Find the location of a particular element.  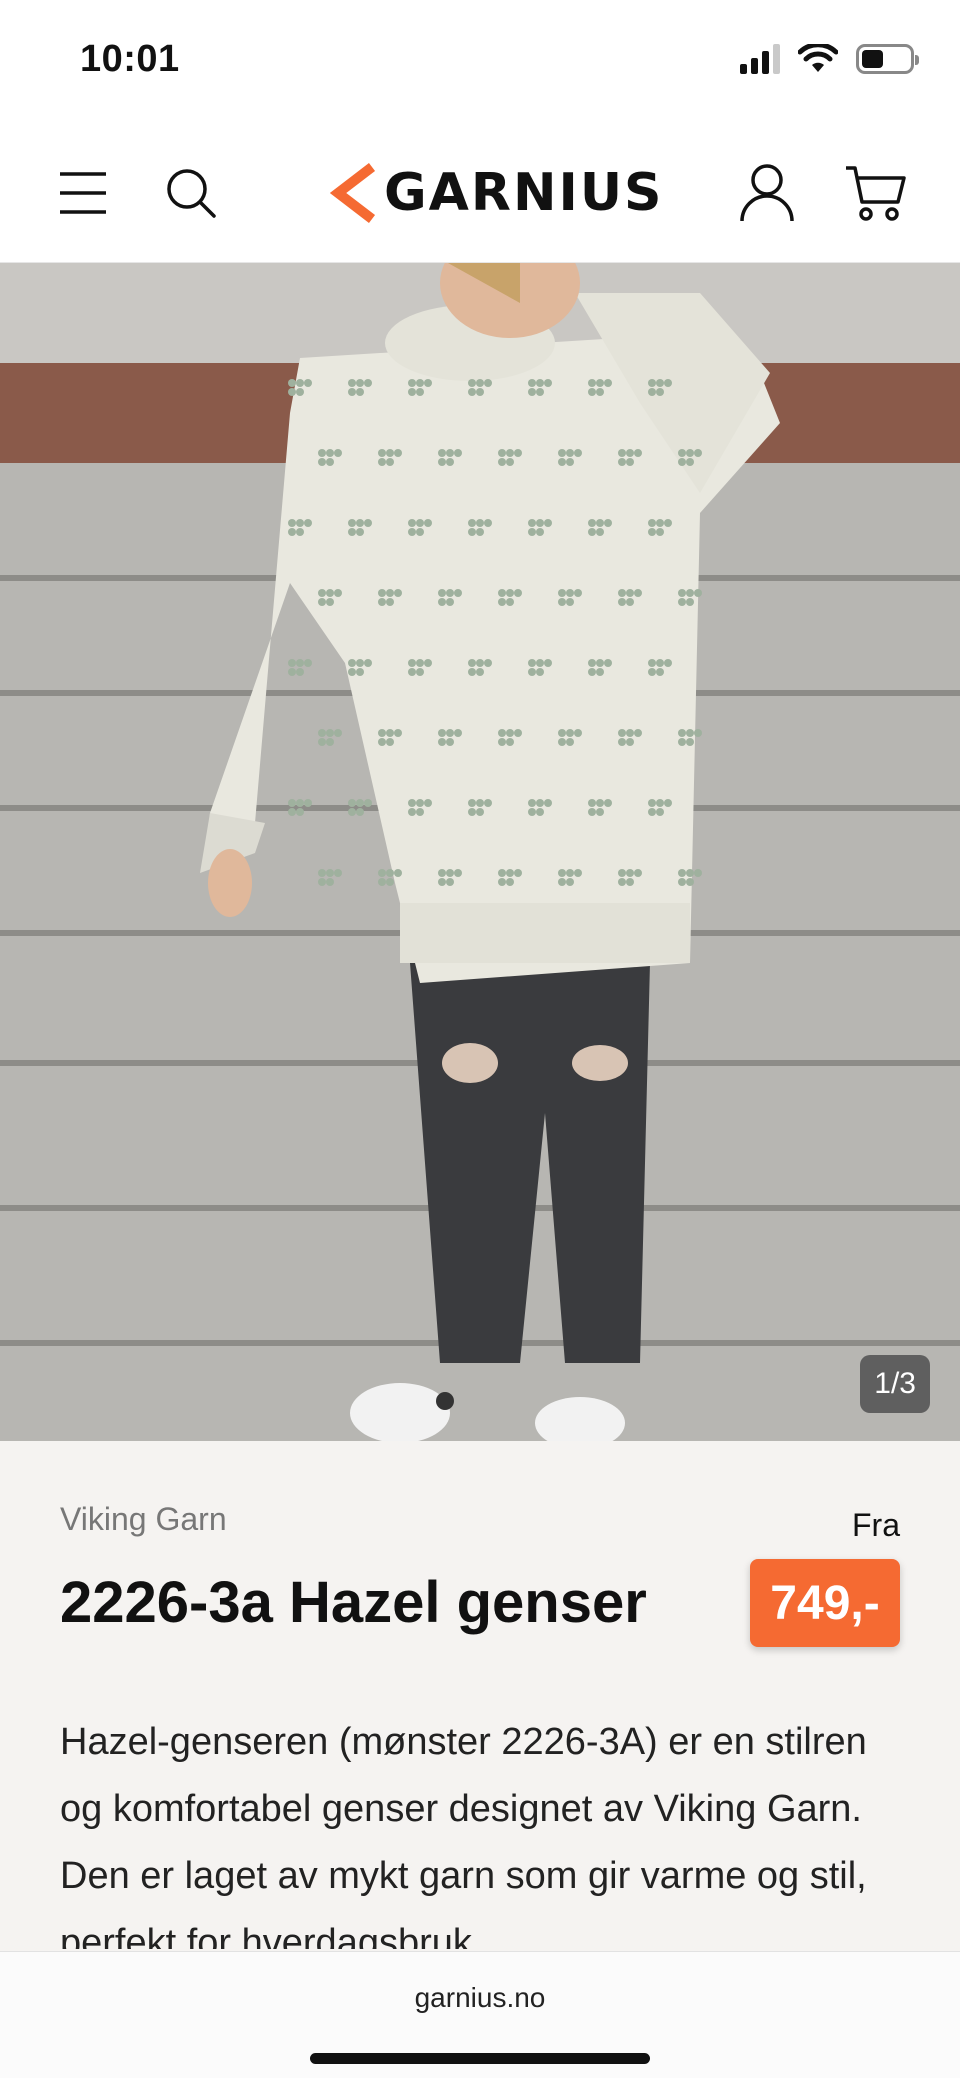

gallery-dot-indicator is located at coordinates (445, 1401).